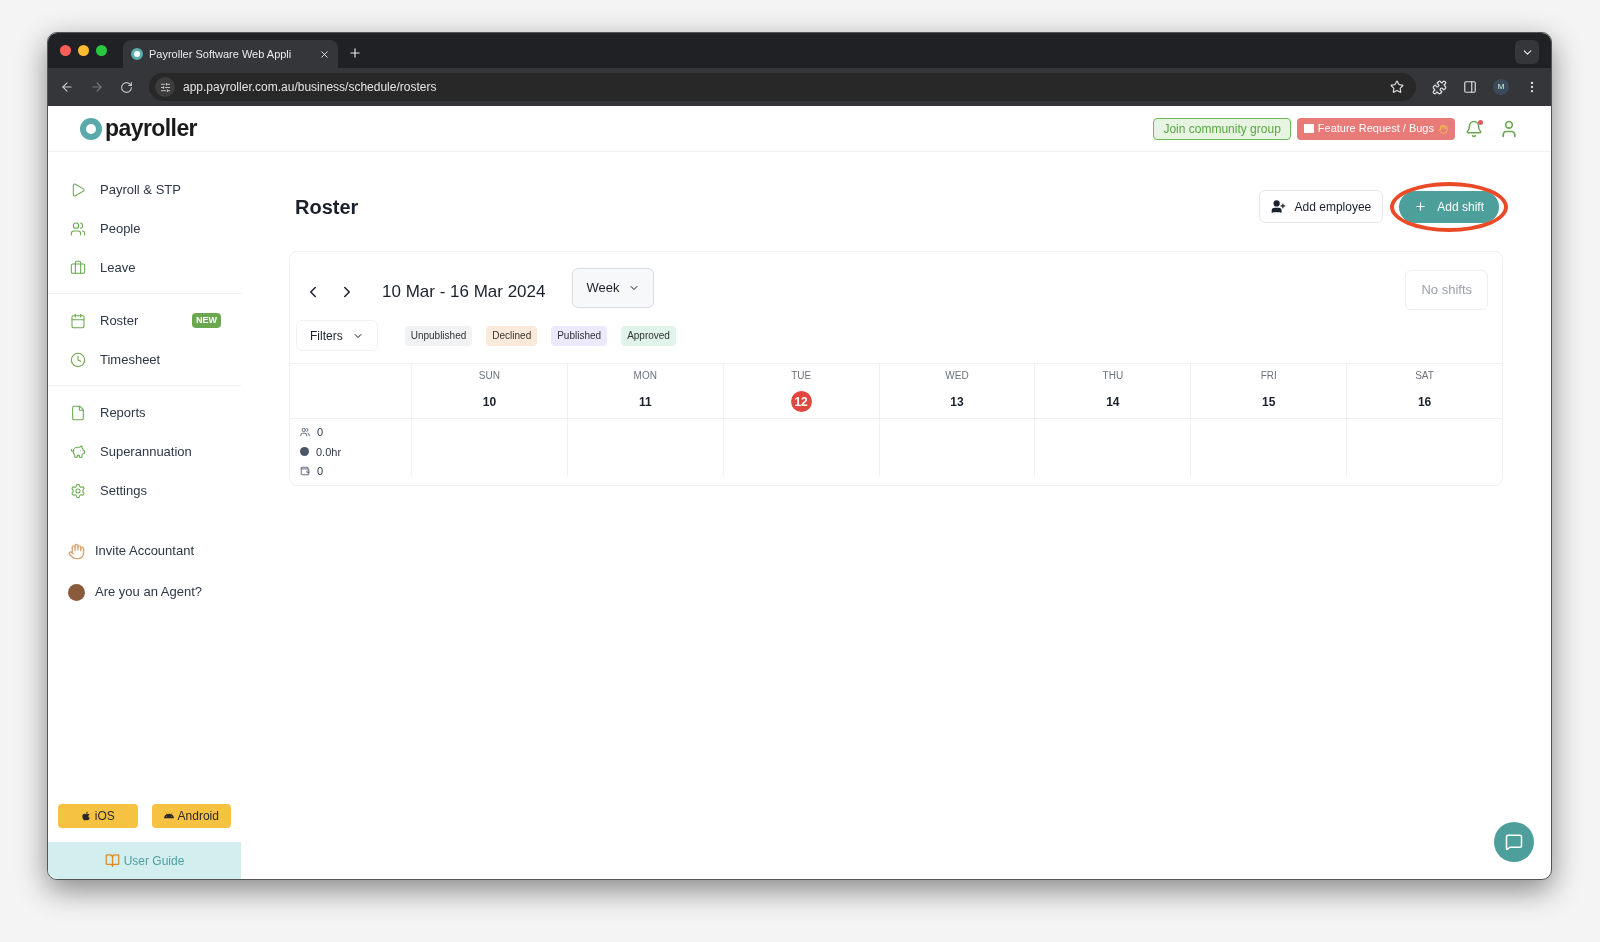 This screenshot has width=1600, height=942. Describe the element at coordinates (1509, 128) in the screenshot. I see `account-icon` at that location.